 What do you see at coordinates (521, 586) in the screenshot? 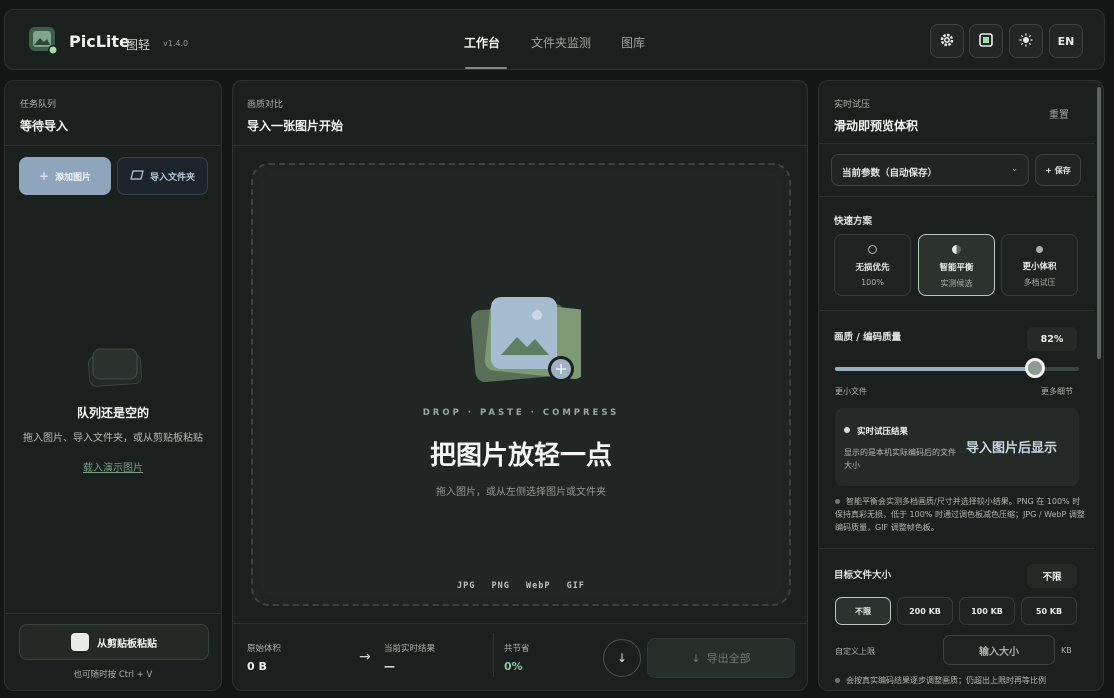
I see `supported-formats: JPG PNG WebP GIF` at bounding box center [521, 586].